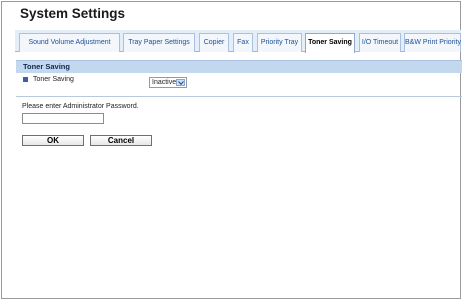  Describe the element at coordinates (25, 79) in the screenshot. I see `square-bullet-icon` at that location.